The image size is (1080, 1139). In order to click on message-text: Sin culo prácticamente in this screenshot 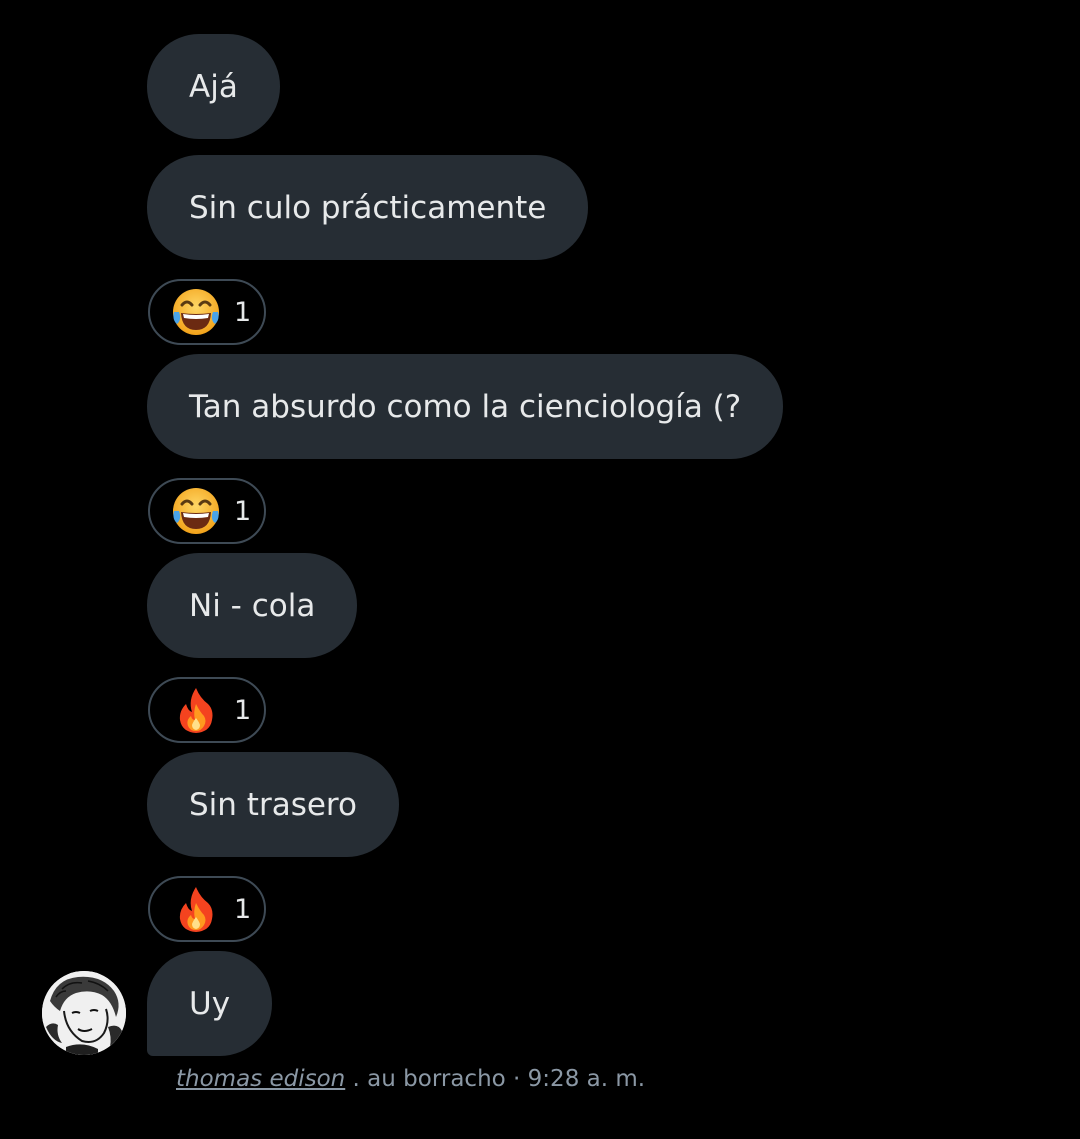, I will do `click(368, 207)`.